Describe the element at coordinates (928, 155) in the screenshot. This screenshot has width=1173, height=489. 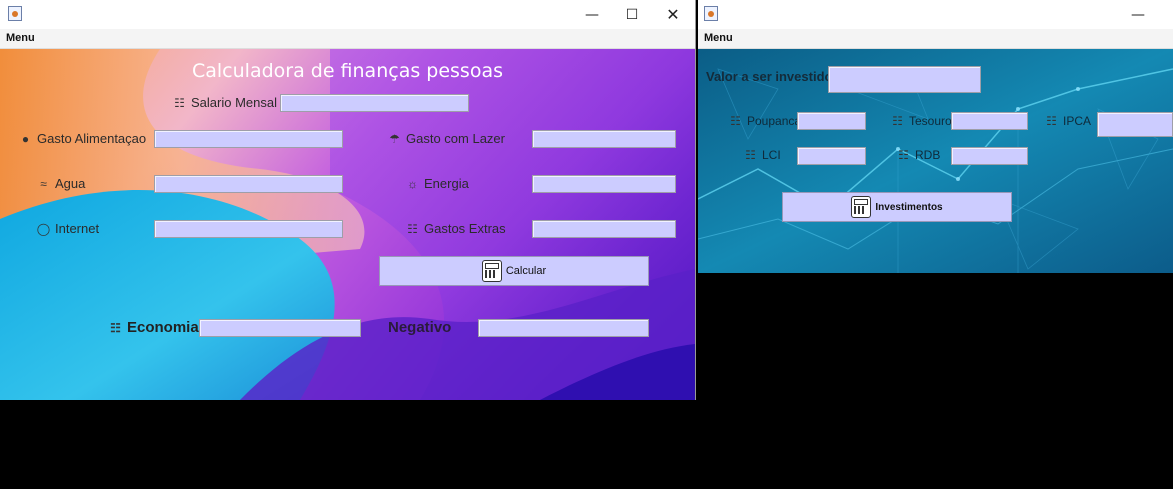
I see `rdb-label-text: RDB` at that location.